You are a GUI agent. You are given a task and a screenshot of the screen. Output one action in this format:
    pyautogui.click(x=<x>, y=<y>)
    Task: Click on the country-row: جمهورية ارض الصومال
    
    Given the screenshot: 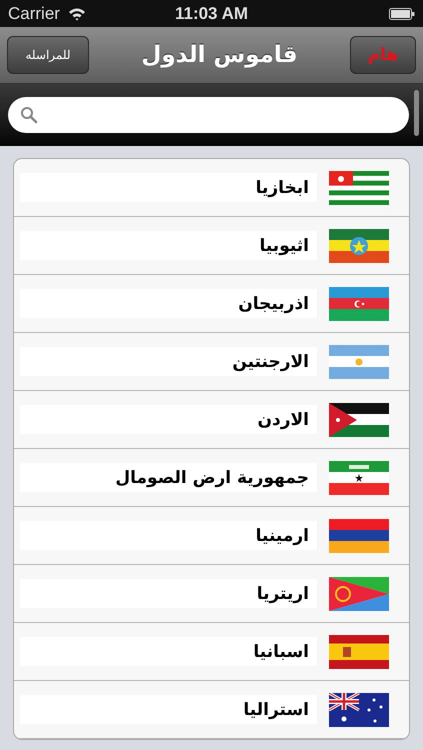 What is the action you would take?
    pyautogui.click(x=211, y=478)
    